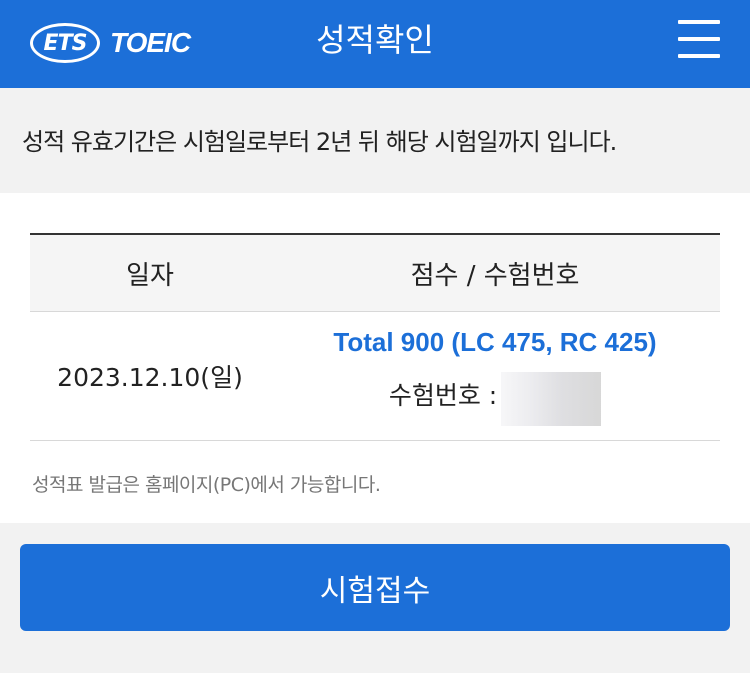  Describe the element at coordinates (150, 377) in the screenshot. I see `exam-date: 2023.12.10(일)` at that location.